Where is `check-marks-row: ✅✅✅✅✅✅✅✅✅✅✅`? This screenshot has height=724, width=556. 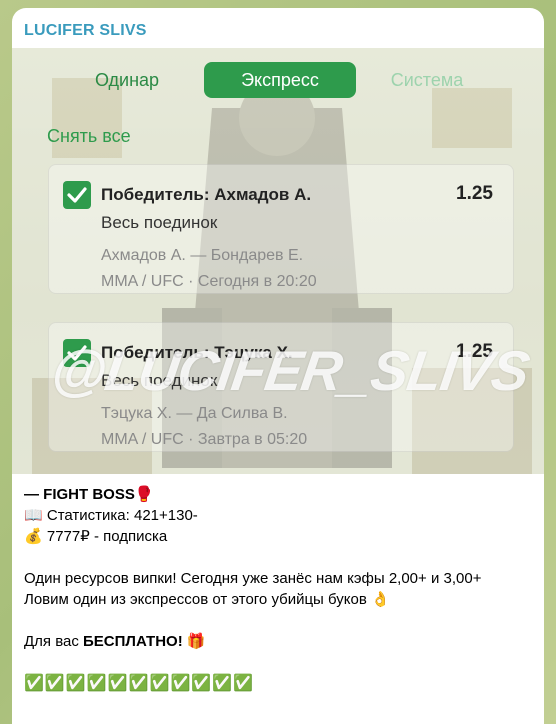 check-marks-row: ✅✅✅✅✅✅✅✅✅✅✅ is located at coordinates (139, 683).